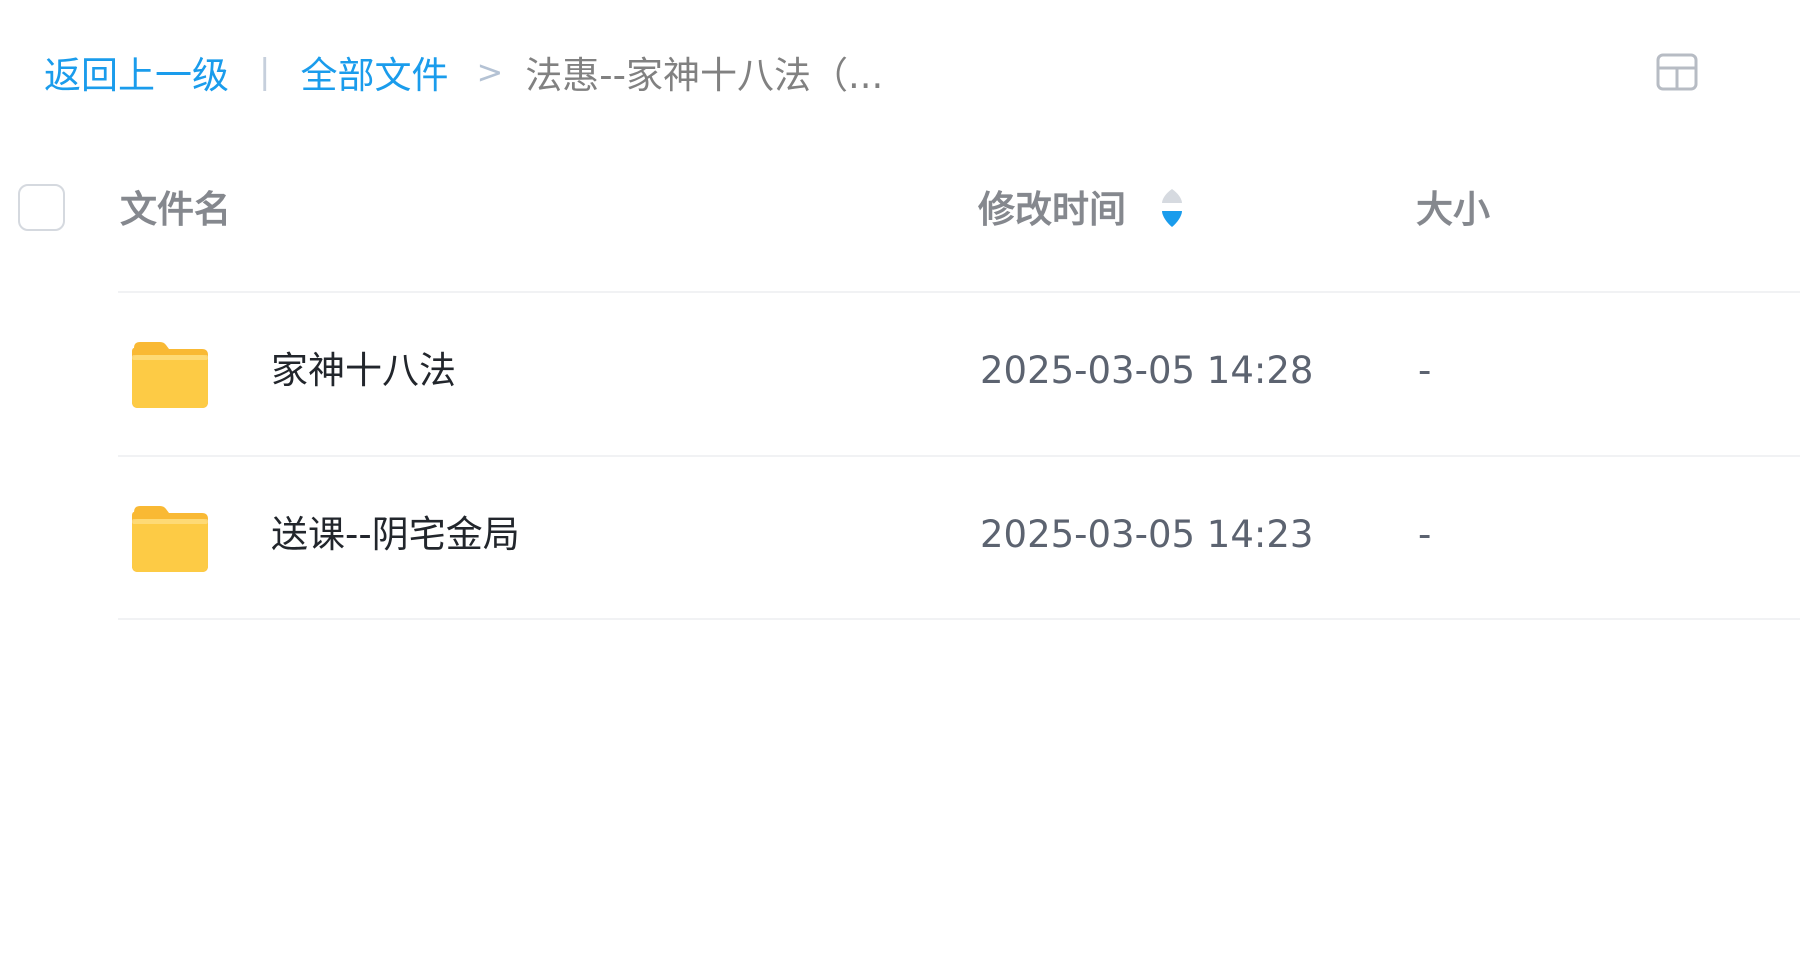 This screenshot has height=963, width=1800. I want to click on row-divider, so click(959, 619).